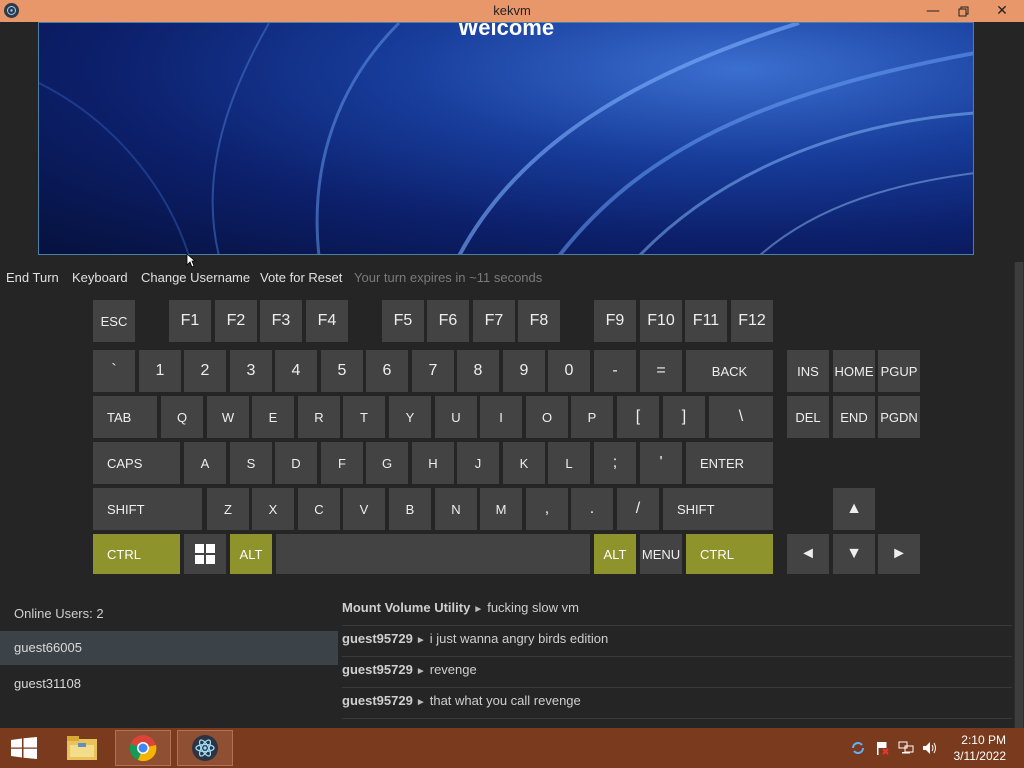 This screenshot has height=768, width=1024. What do you see at coordinates (136, 463) in the screenshot?
I see `key-caps: CAPS` at bounding box center [136, 463].